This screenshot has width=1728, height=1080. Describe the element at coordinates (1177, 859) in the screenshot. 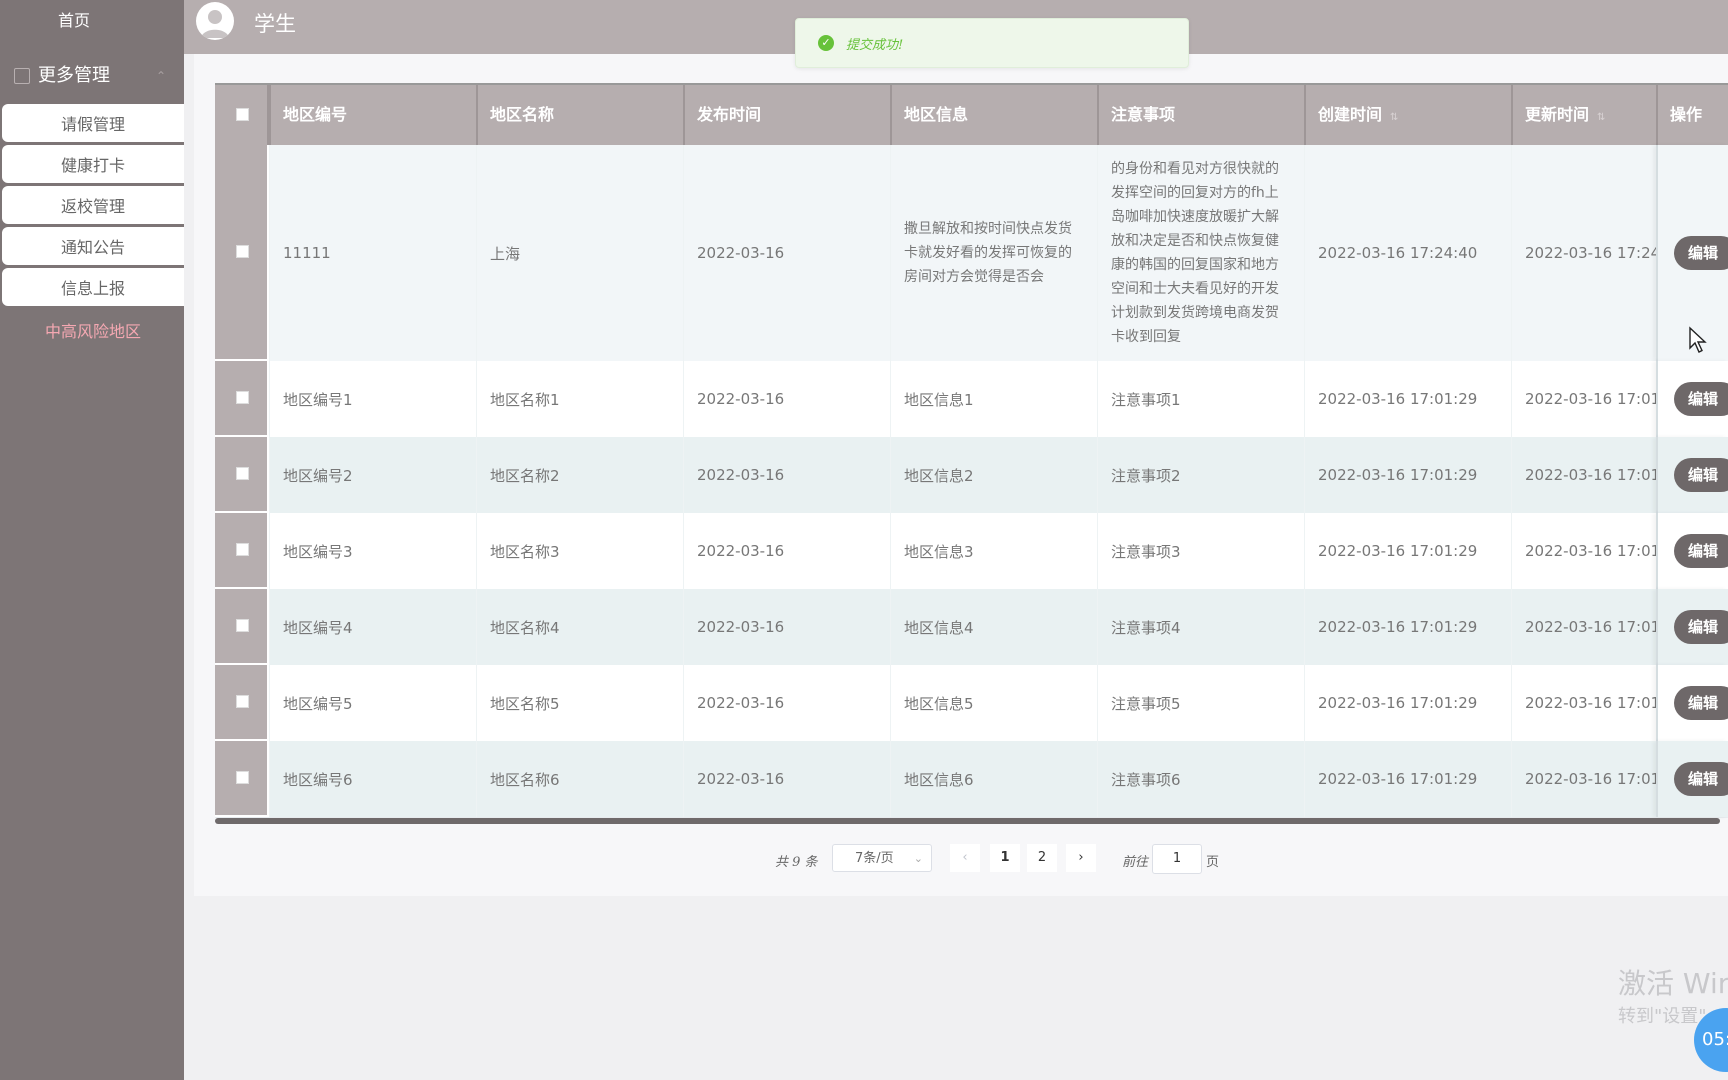

I see `goto-page-input: 1` at that location.